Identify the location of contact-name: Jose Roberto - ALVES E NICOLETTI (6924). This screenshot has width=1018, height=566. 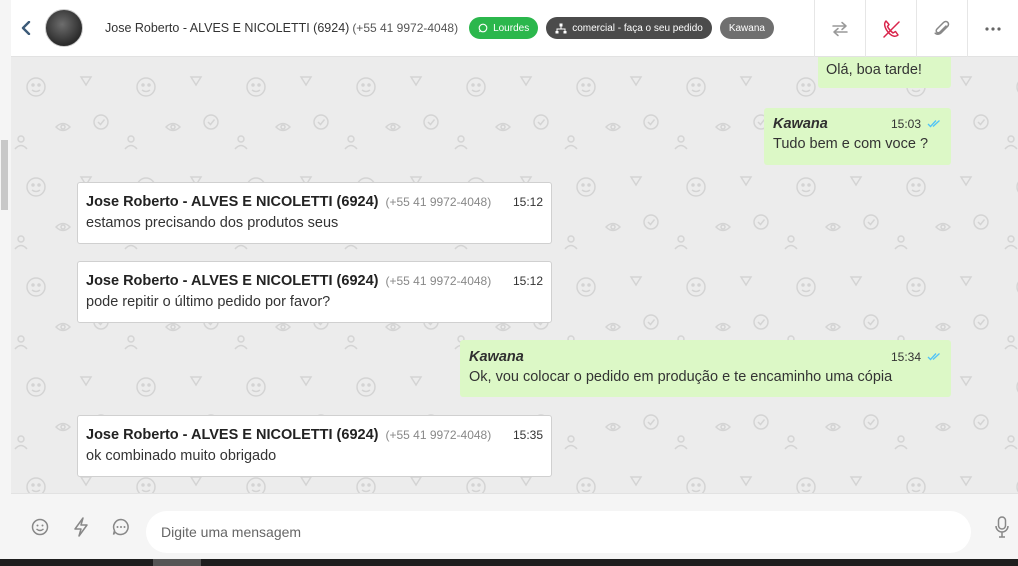
(227, 28).